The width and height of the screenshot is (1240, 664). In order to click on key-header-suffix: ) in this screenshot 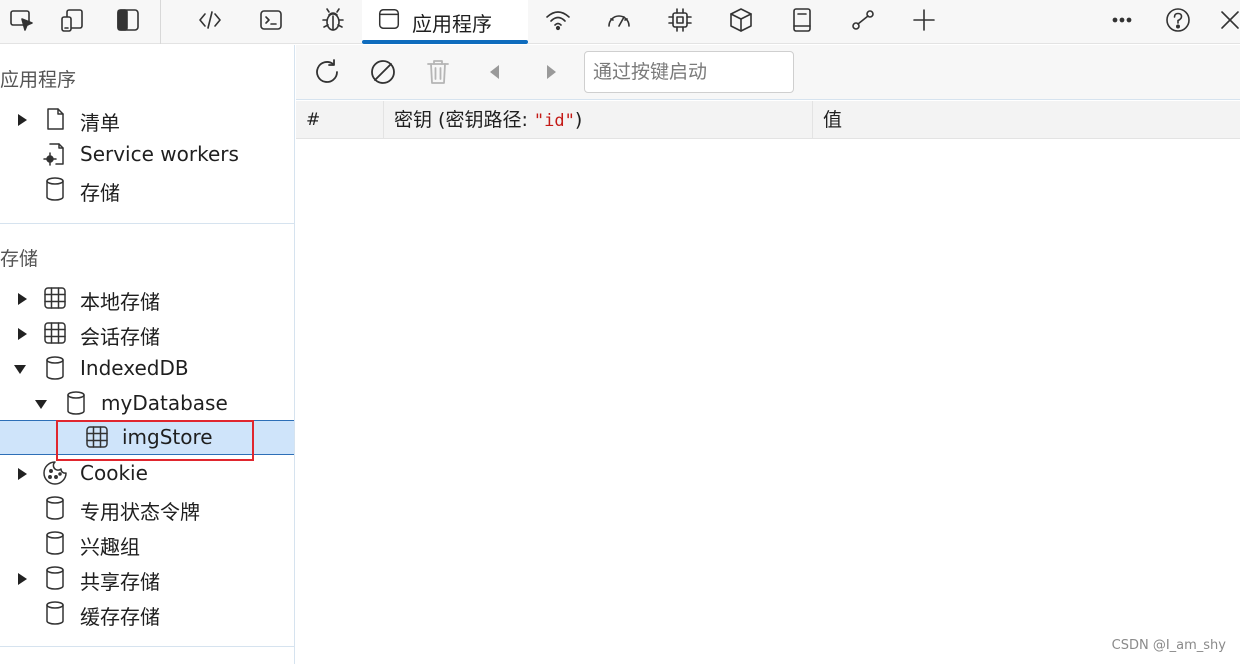, I will do `click(578, 120)`.